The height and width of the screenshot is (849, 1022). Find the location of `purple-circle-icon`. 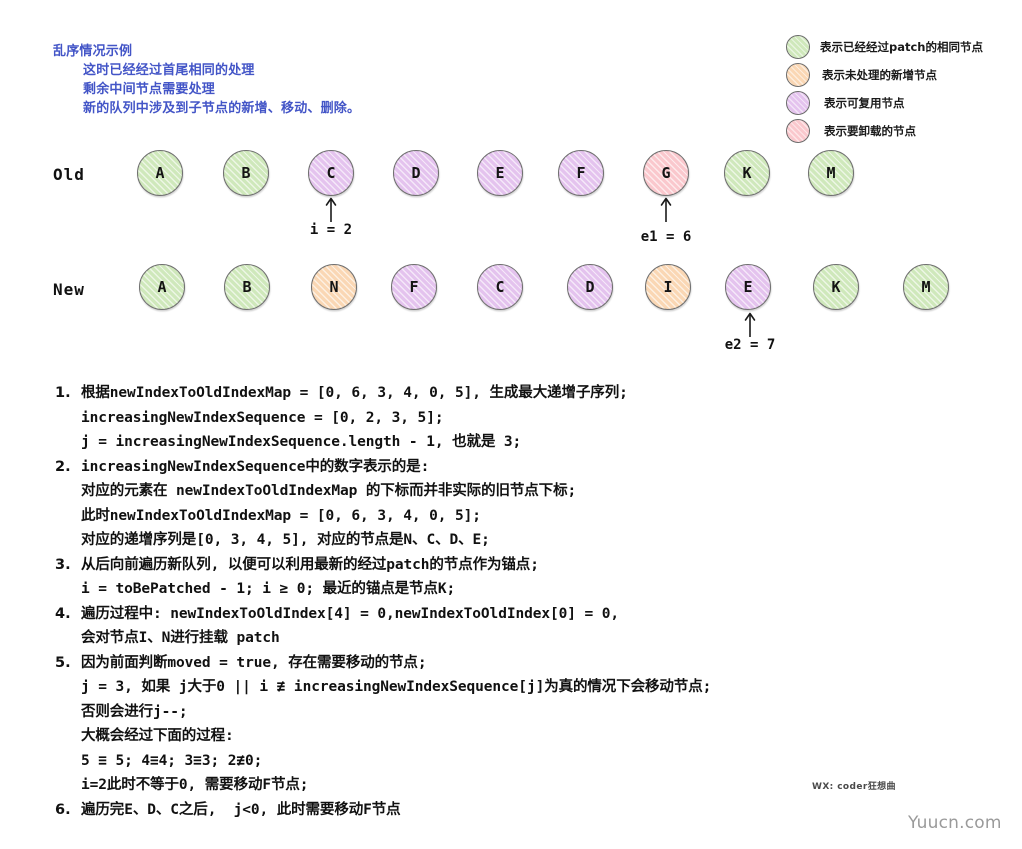

purple-circle-icon is located at coordinates (798, 103).